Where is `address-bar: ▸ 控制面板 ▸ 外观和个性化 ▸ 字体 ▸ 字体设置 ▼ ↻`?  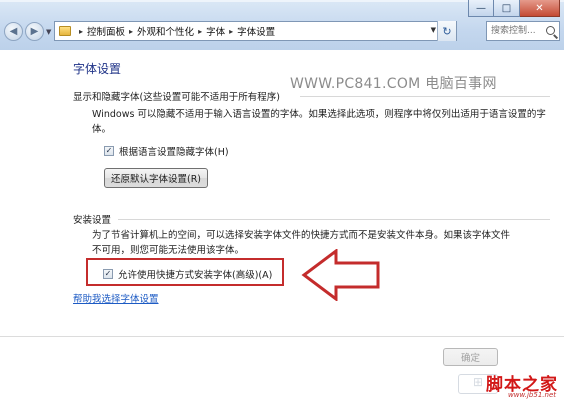 address-bar: ▸ 控制面板 ▸ 外观和个性化 ▸ 字体 ▸ 字体设置 ▼ ↻ is located at coordinates (255, 31).